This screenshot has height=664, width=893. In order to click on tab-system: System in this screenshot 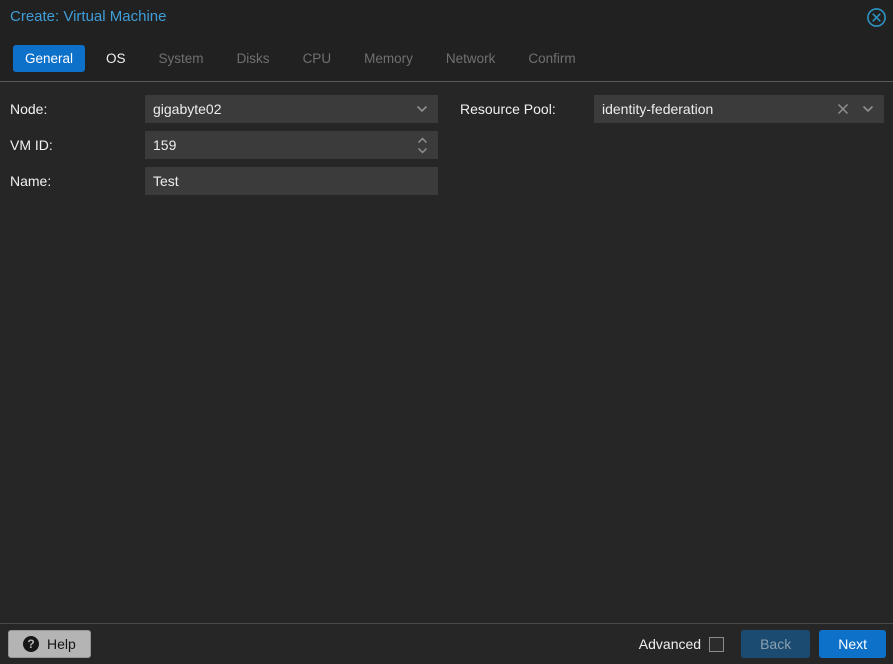, I will do `click(181, 58)`.